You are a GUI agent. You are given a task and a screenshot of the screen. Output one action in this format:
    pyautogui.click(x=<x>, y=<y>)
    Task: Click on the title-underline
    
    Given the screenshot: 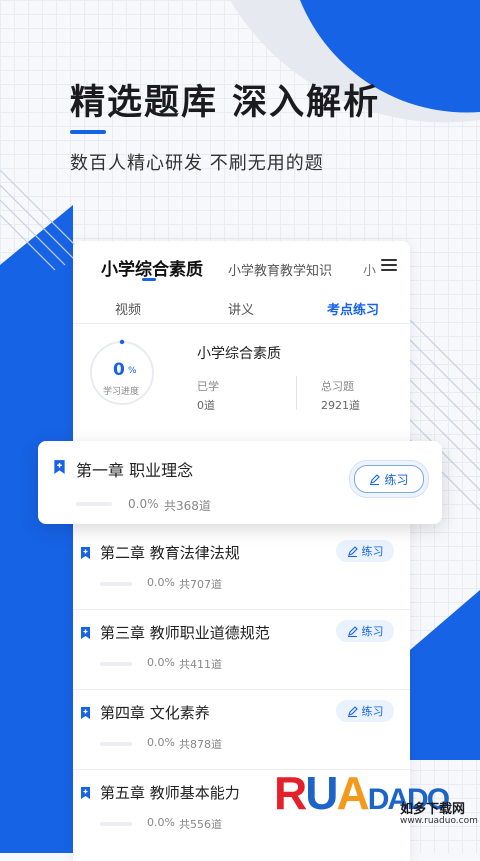 What is the action you would take?
    pyautogui.click(x=88, y=132)
    